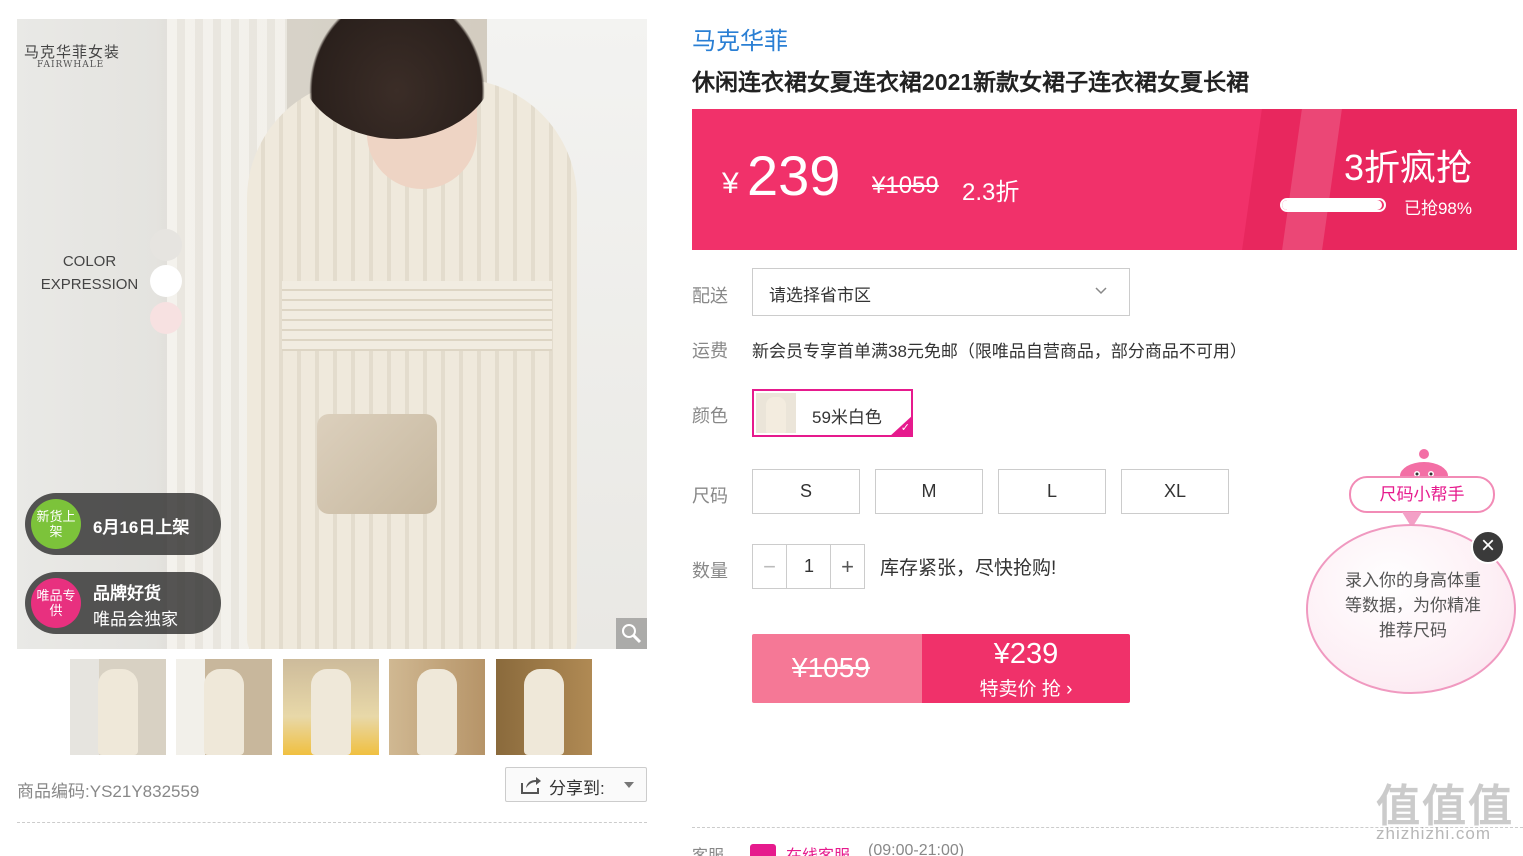  What do you see at coordinates (730, 183) in the screenshot?
I see `price-currency: ¥` at bounding box center [730, 183].